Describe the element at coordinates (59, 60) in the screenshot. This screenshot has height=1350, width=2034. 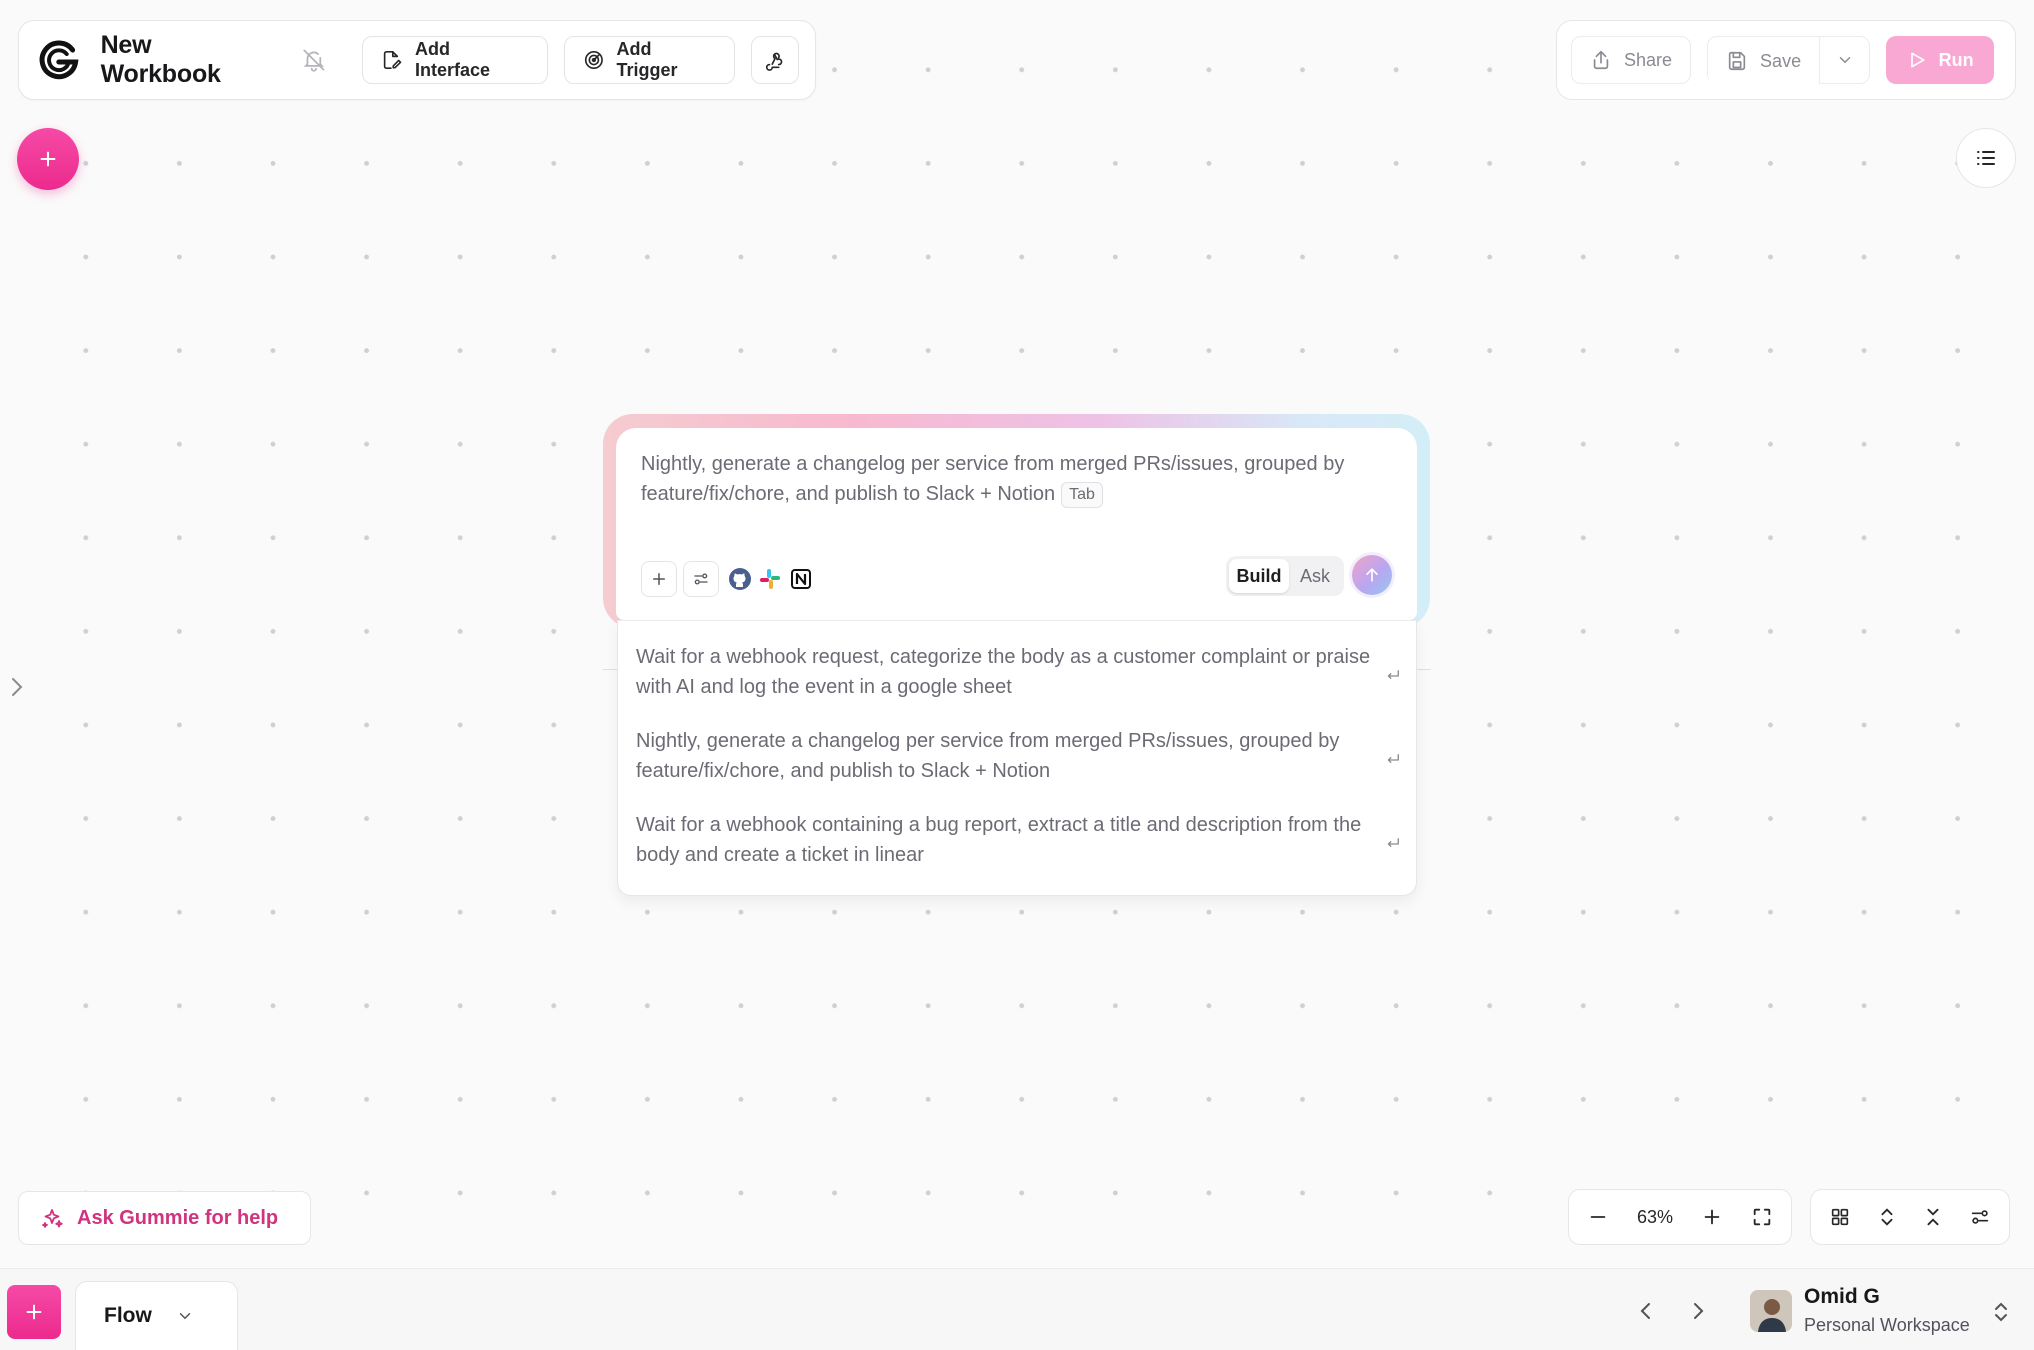
I see `app-logo-icon` at that location.